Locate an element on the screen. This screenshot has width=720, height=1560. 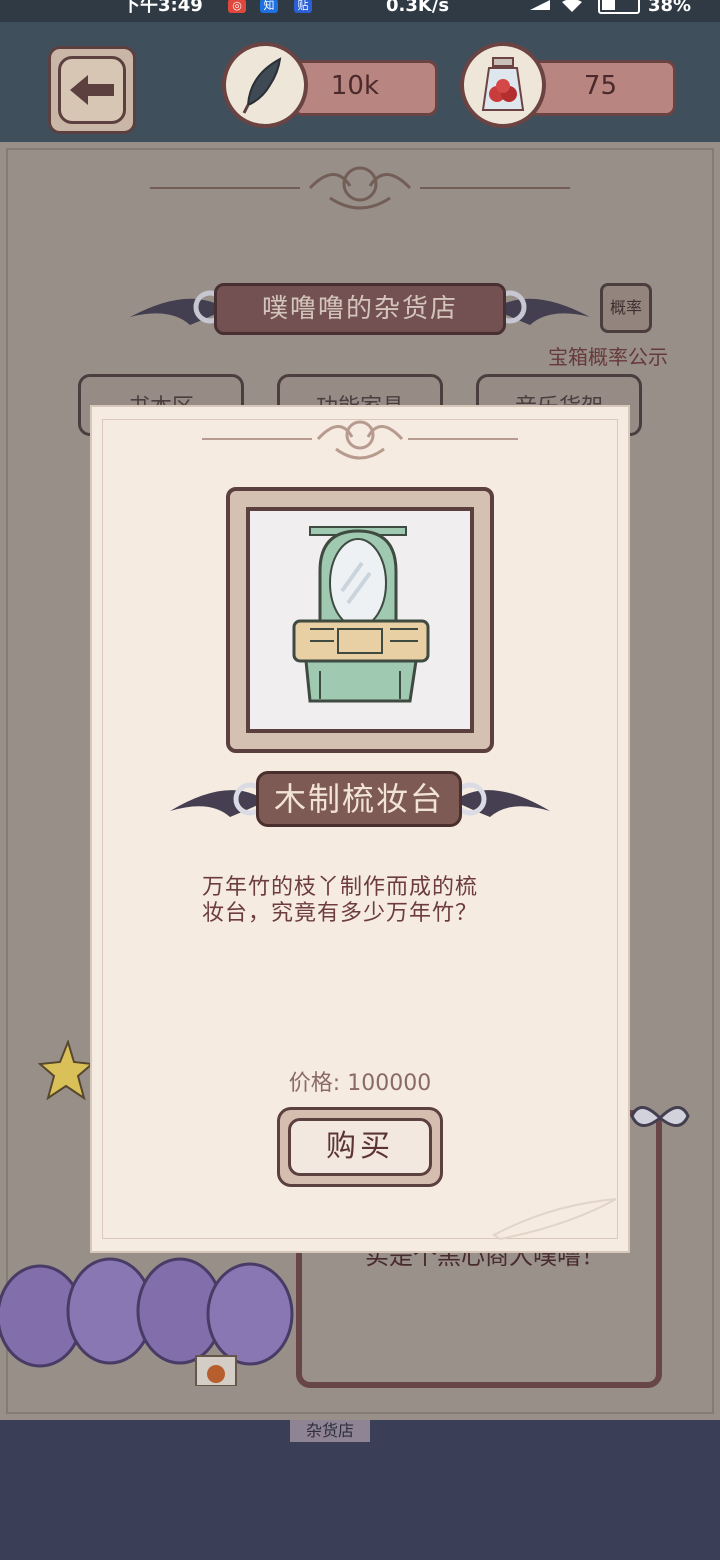
feather-currency-bar: 10k is located at coordinates (365, 88).